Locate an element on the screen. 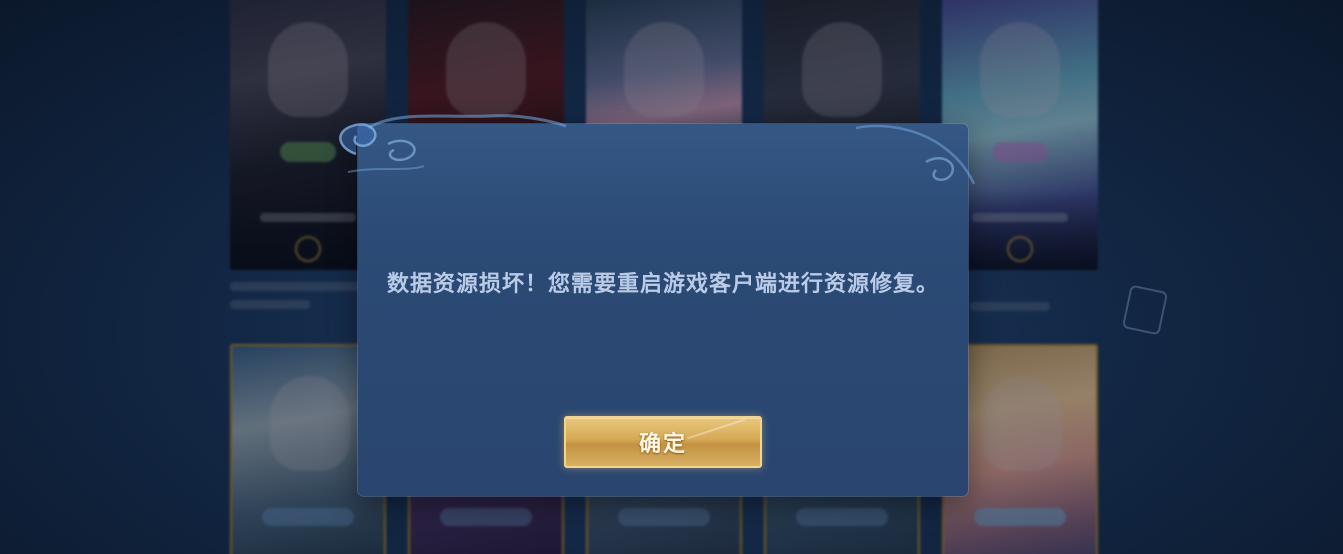 Image resolution: width=1343 pixels, height=554 pixels. dice-icon is located at coordinates (1145, 310).